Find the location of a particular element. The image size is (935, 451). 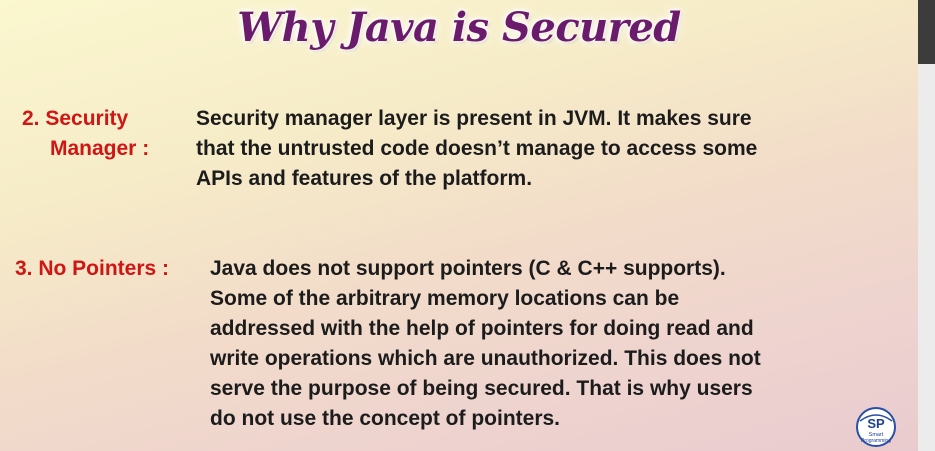

scrollbar-track is located at coordinates (926, 225).